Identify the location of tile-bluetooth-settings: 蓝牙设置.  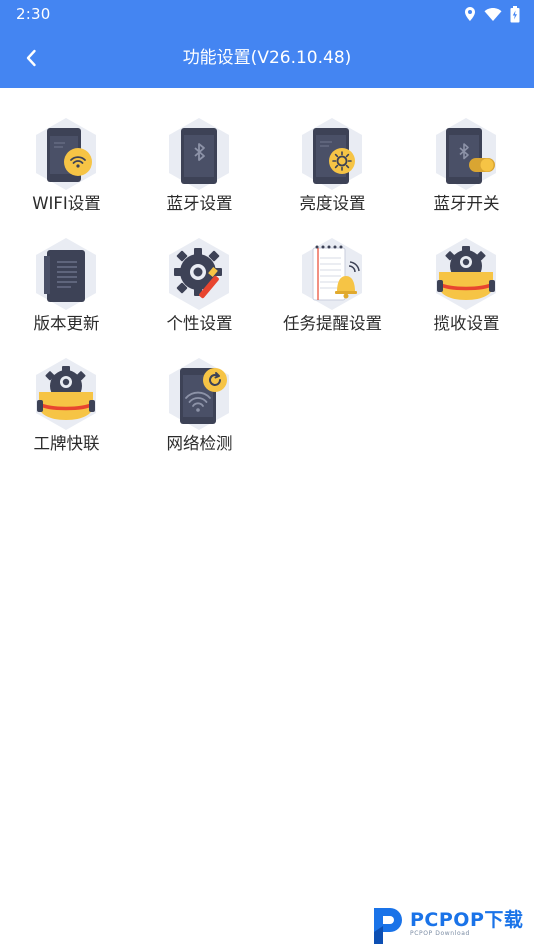
(199, 167).